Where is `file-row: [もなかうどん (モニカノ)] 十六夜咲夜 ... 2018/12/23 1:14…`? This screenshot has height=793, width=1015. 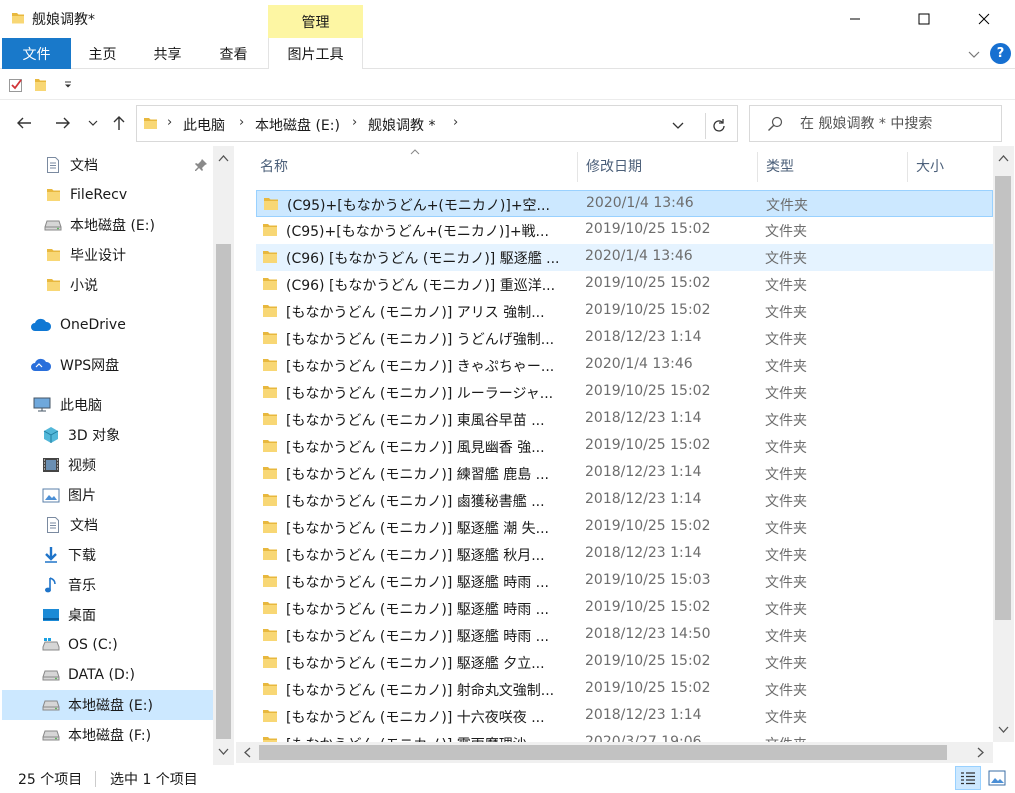
file-row: [もなかうどん (モニカノ)] 十六夜咲夜 ... 2018/12/23 1:14… is located at coordinates (624, 716).